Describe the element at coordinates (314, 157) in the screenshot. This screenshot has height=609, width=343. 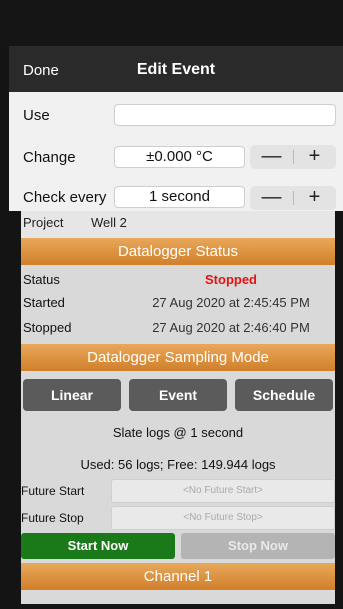
I see `change-increment-button: +` at that location.